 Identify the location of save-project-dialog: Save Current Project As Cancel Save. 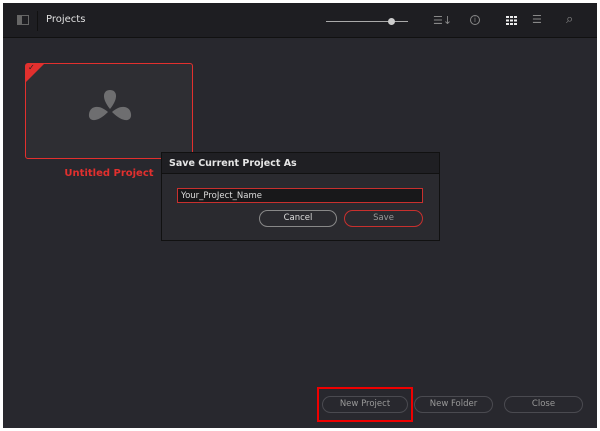
(300, 196).